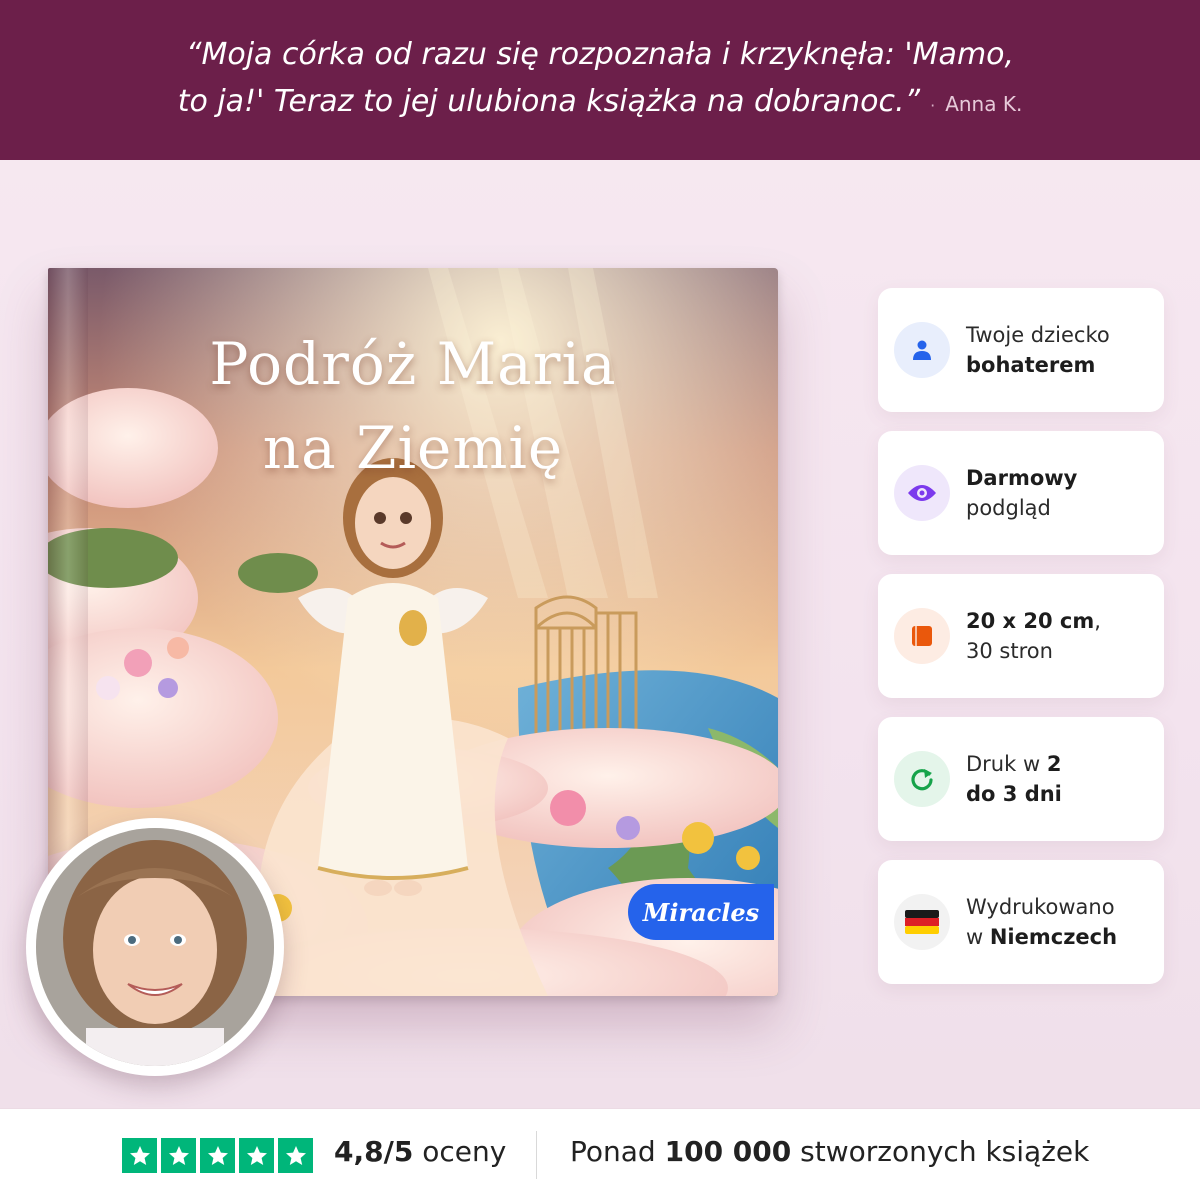 This screenshot has height=1200, width=1200. Describe the element at coordinates (536, 1155) in the screenshot. I see `footer-divider` at that location.